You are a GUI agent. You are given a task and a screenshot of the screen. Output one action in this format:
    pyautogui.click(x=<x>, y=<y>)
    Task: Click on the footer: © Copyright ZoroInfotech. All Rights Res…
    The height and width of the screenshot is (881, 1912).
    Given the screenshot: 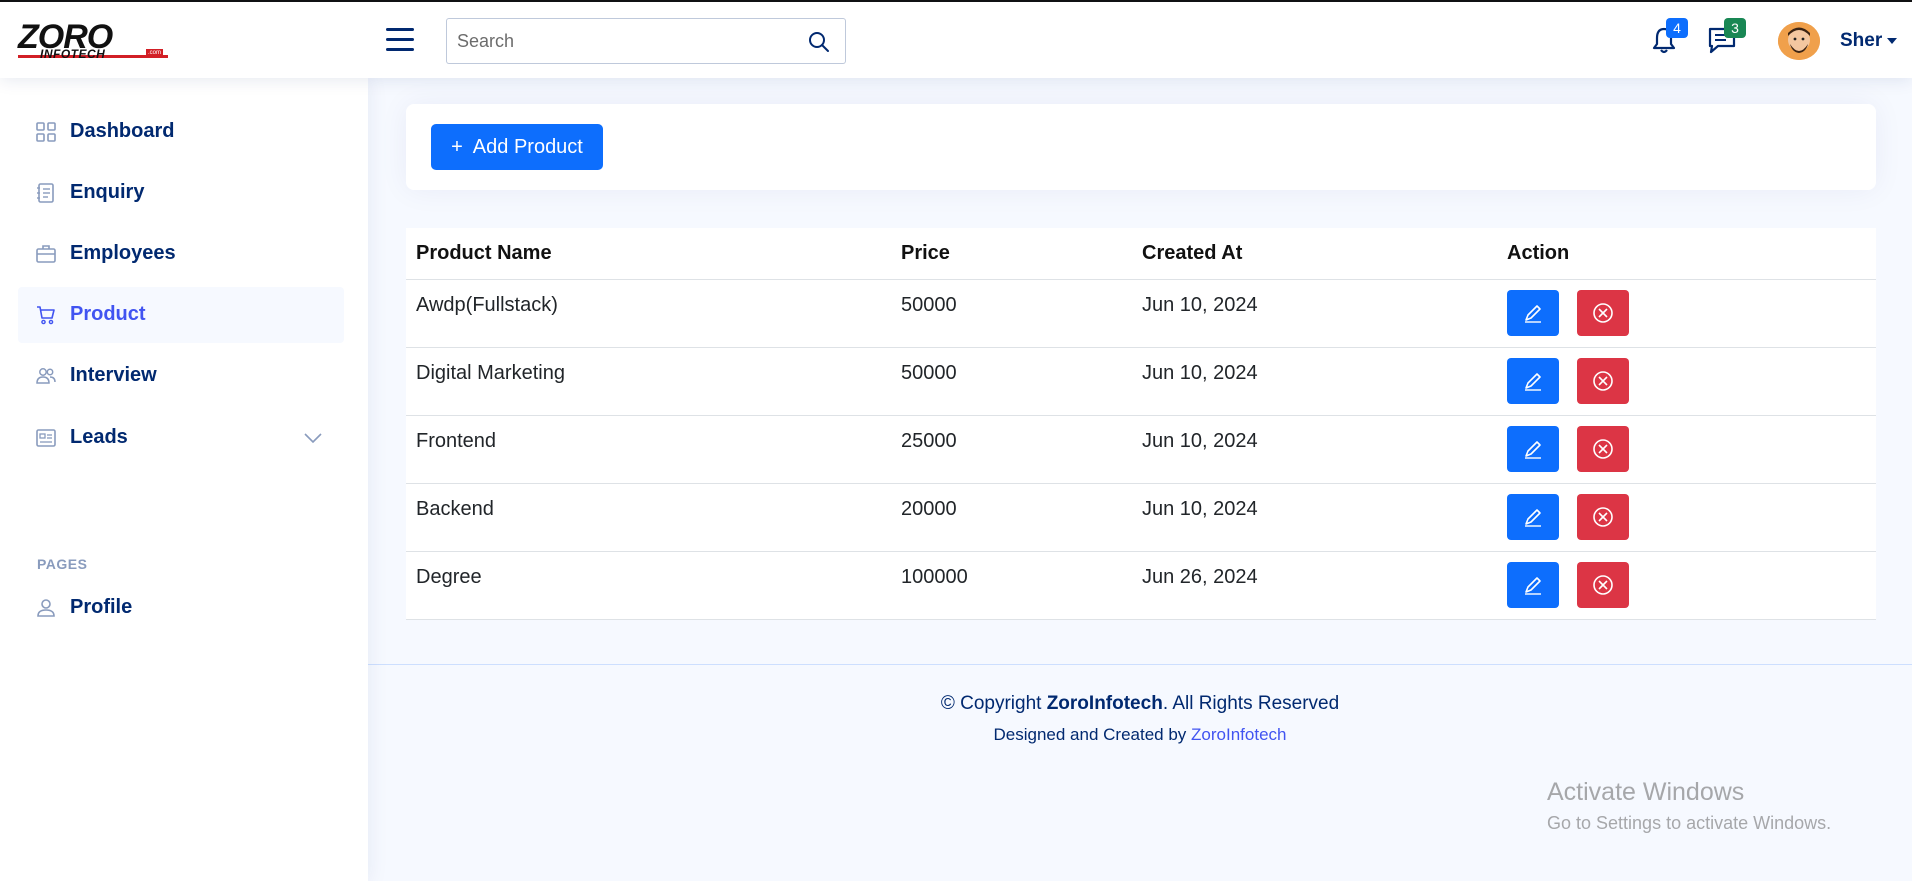 What is the action you would take?
    pyautogui.click(x=1140, y=724)
    